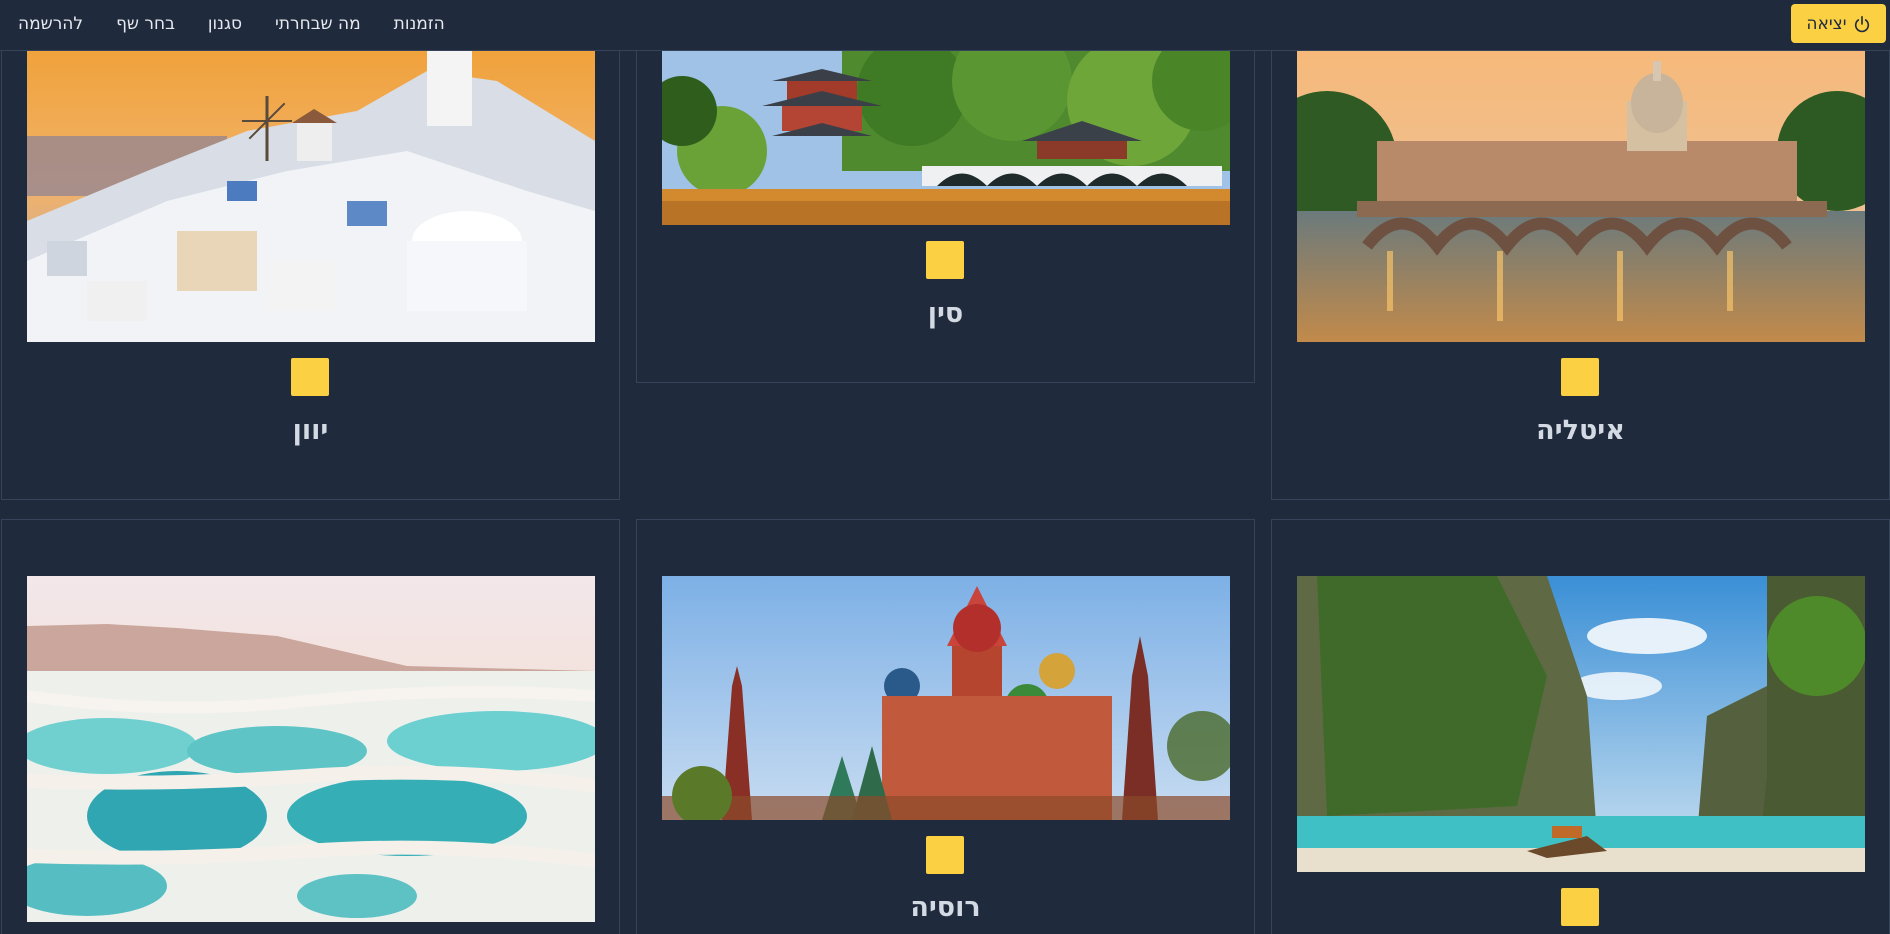 The width and height of the screenshot is (1890, 934). I want to click on destination-badge-china, so click(945, 260).